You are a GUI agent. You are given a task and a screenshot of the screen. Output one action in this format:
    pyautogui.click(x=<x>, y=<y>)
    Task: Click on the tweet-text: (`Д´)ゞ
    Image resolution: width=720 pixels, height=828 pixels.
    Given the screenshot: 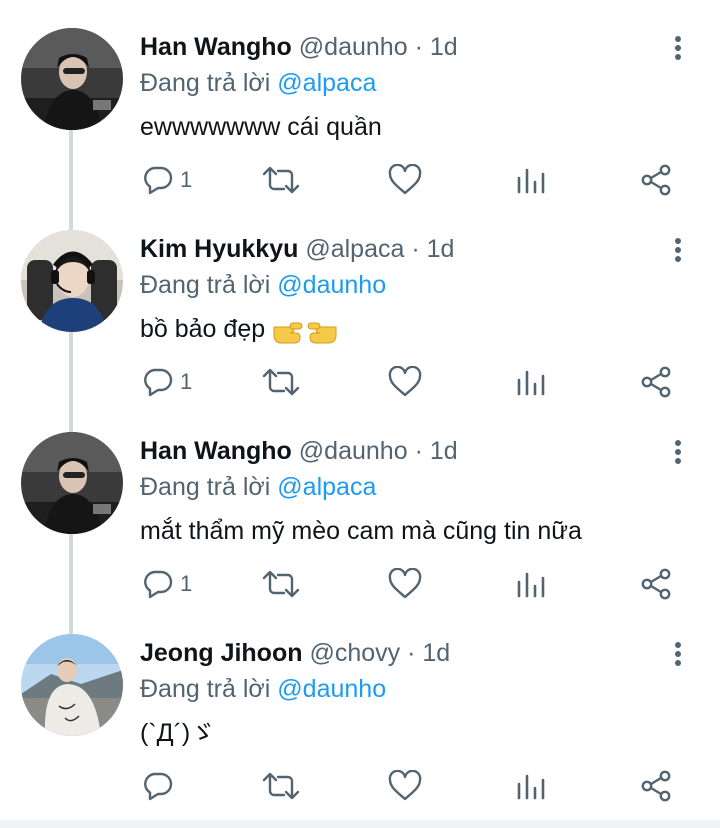 What is the action you would take?
    pyautogui.click(x=178, y=733)
    